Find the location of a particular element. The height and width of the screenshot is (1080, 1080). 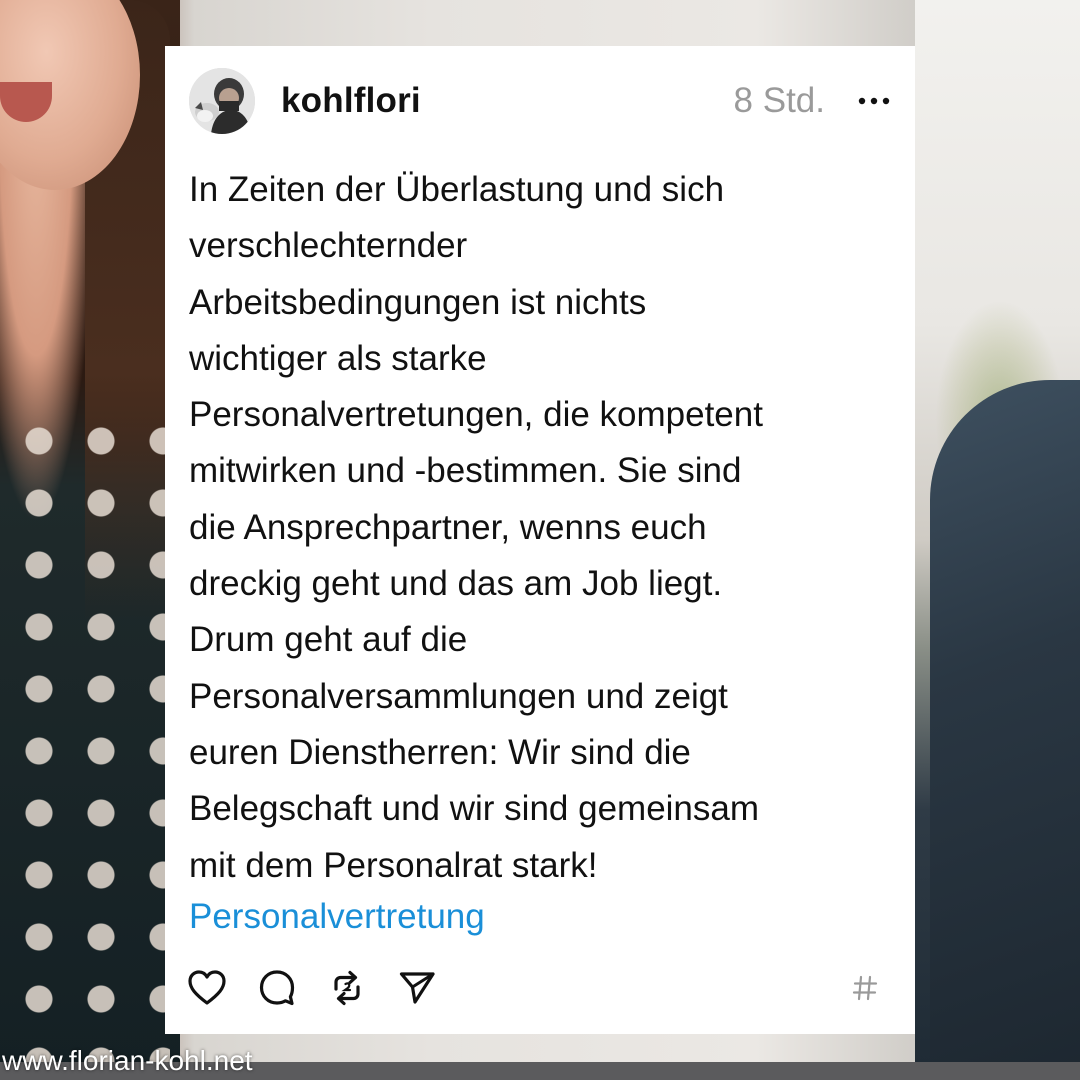

post-header: kohlflori 8 Std. is located at coordinates (540, 101).